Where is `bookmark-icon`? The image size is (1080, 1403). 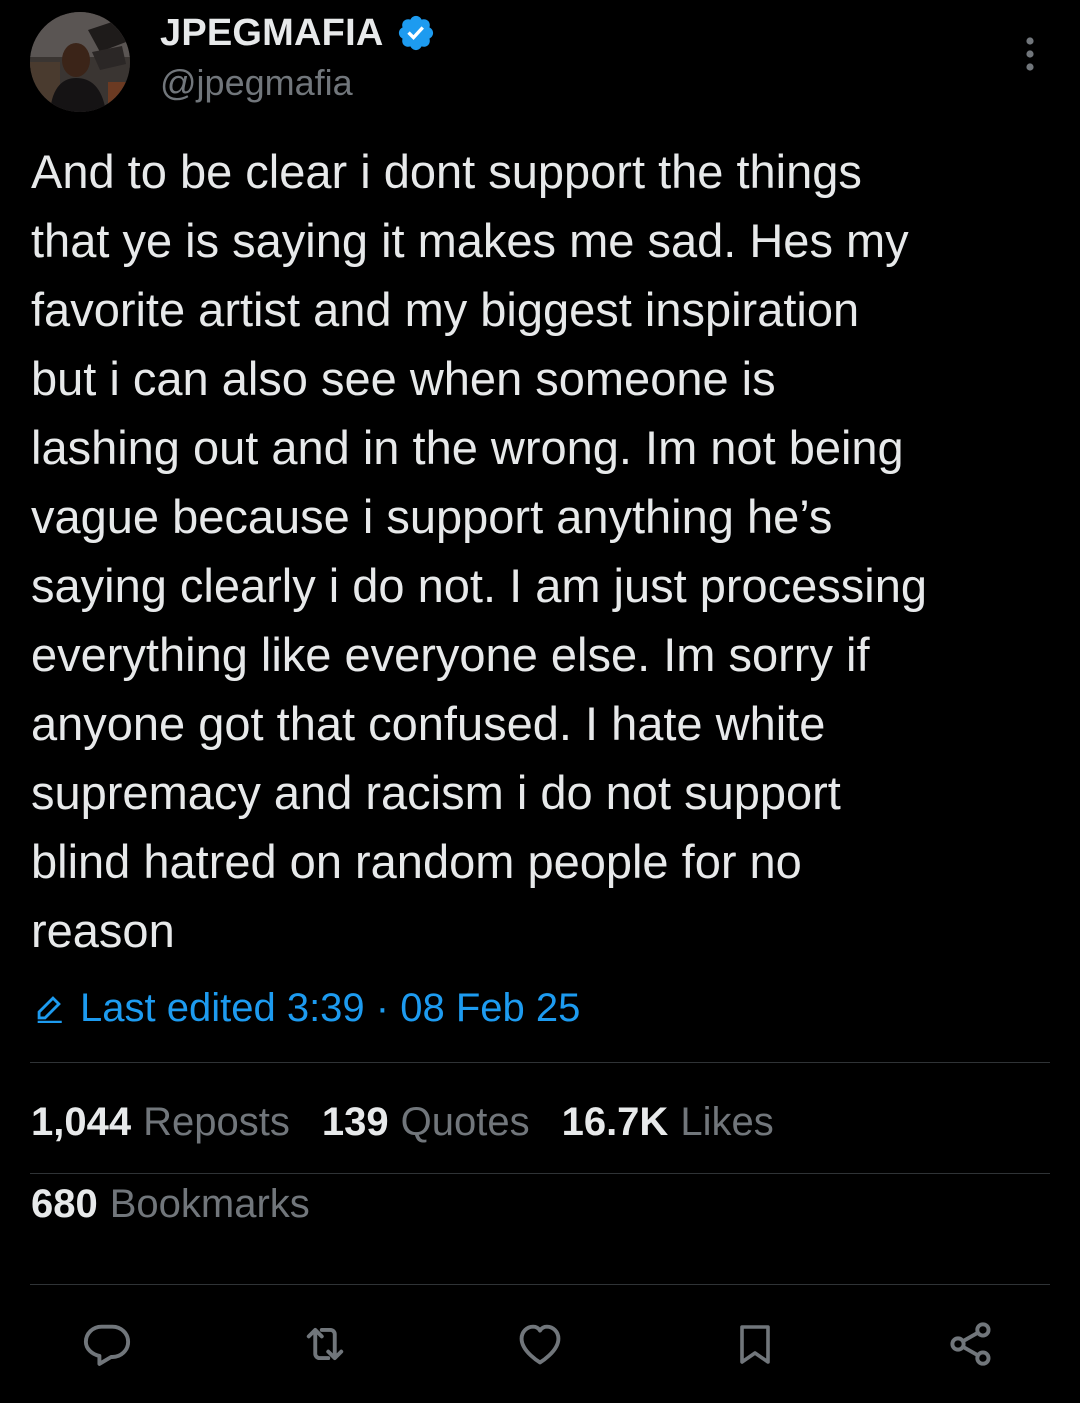 bookmark-icon is located at coordinates (755, 1344).